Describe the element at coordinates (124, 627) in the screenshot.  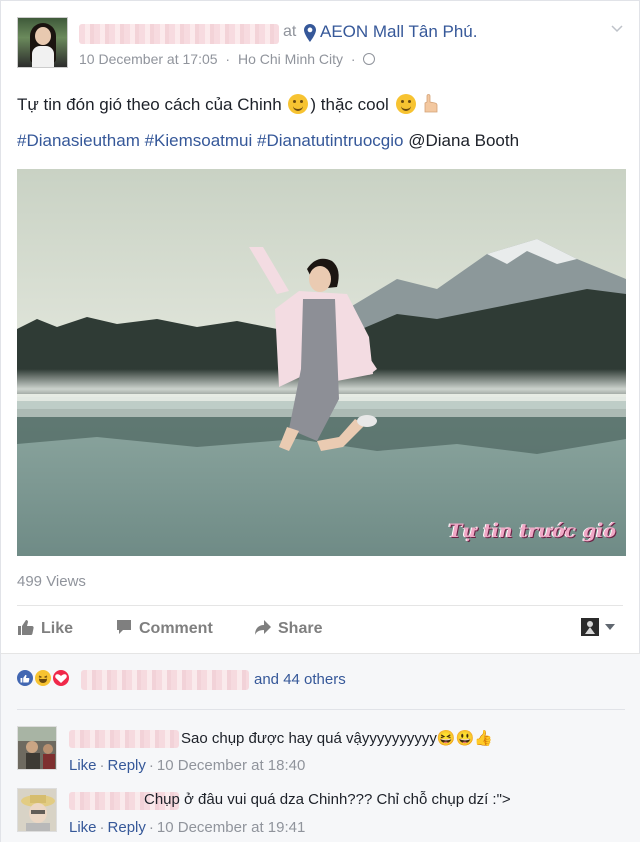
I see `comment-bubble-icon` at that location.